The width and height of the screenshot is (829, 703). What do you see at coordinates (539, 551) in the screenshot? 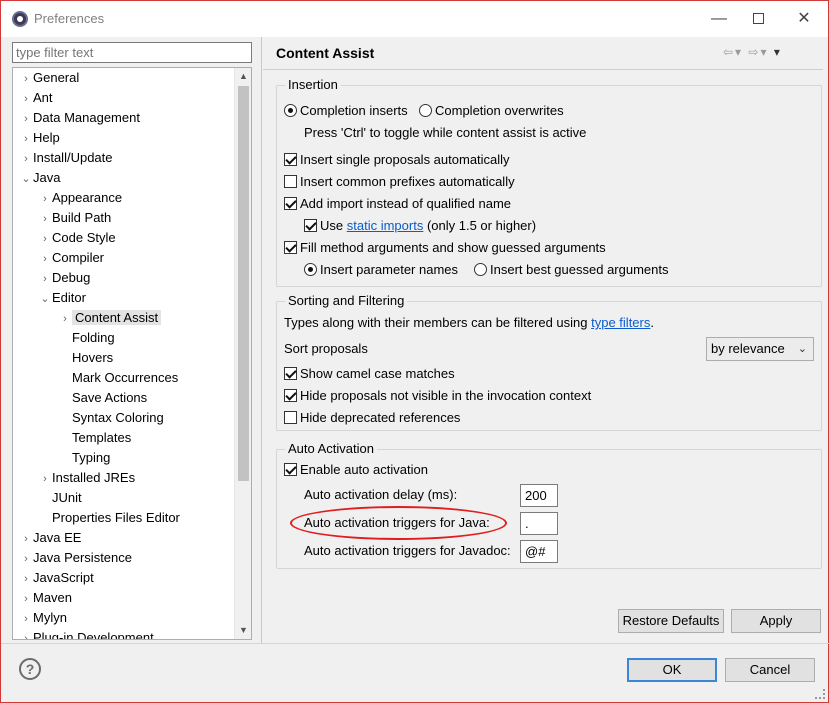
I see `javadoc-triggers-field: @#` at bounding box center [539, 551].